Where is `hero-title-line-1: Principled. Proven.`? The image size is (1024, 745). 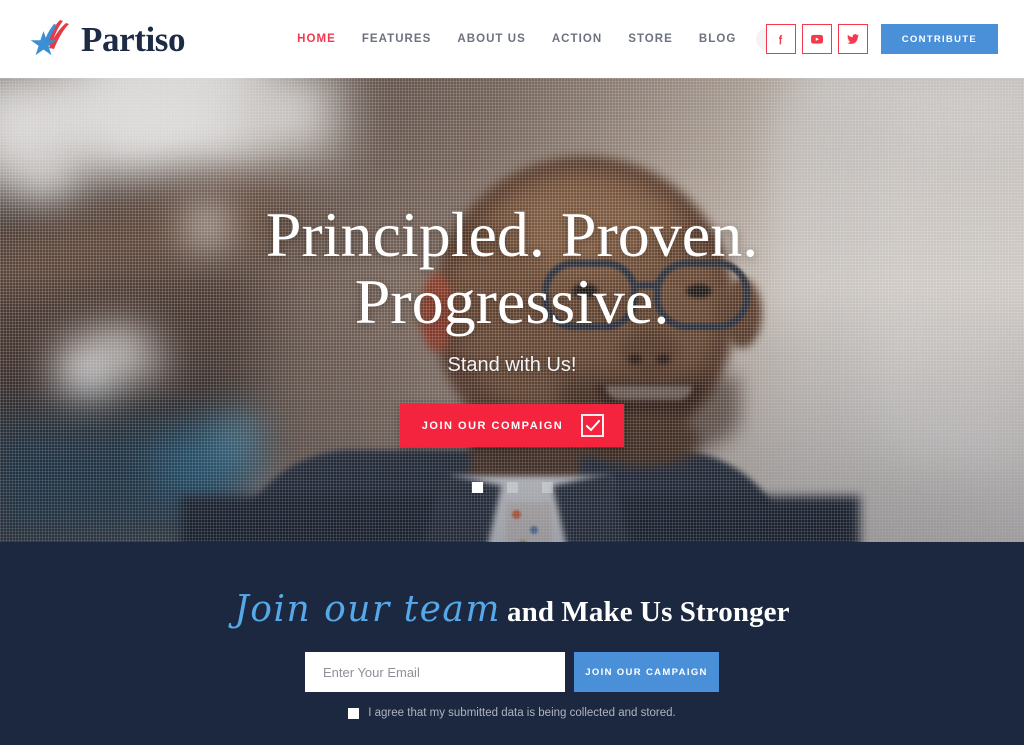 hero-title-line-1: Principled. Proven. is located at coordinates (512, 234).